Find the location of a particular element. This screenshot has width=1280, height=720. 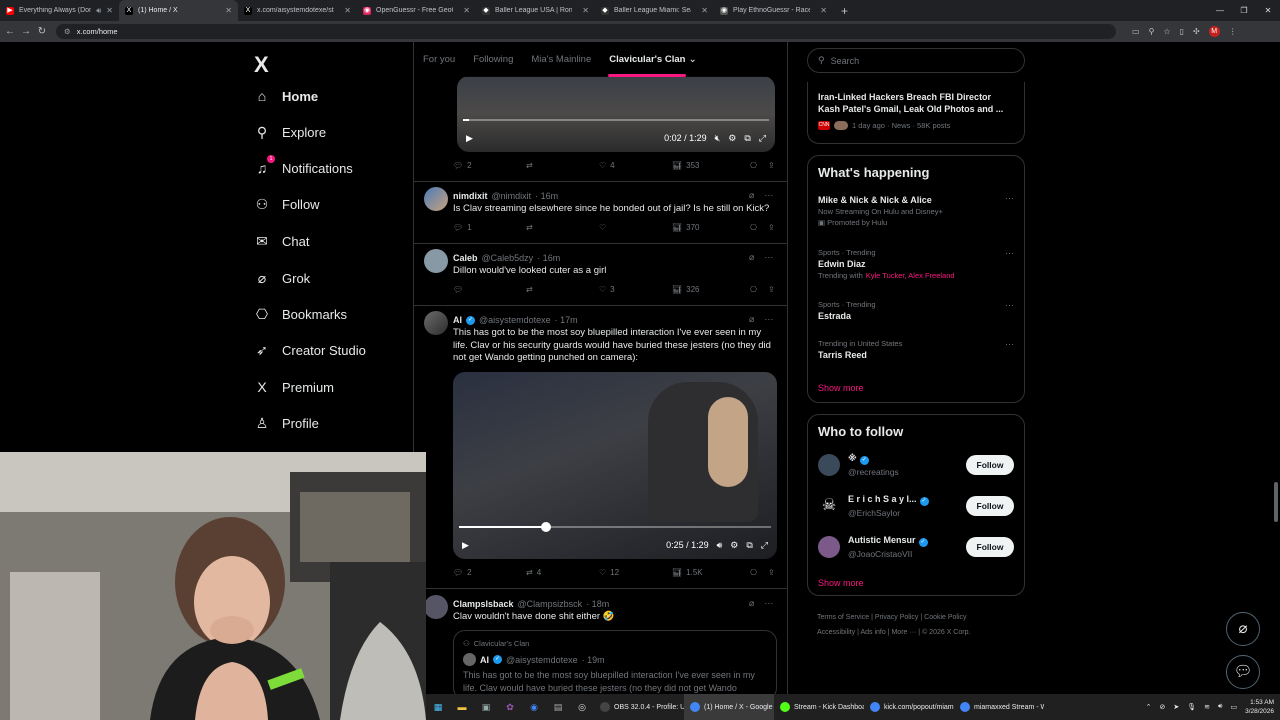

like-button: ♡ is located at coordinates (635, 227).